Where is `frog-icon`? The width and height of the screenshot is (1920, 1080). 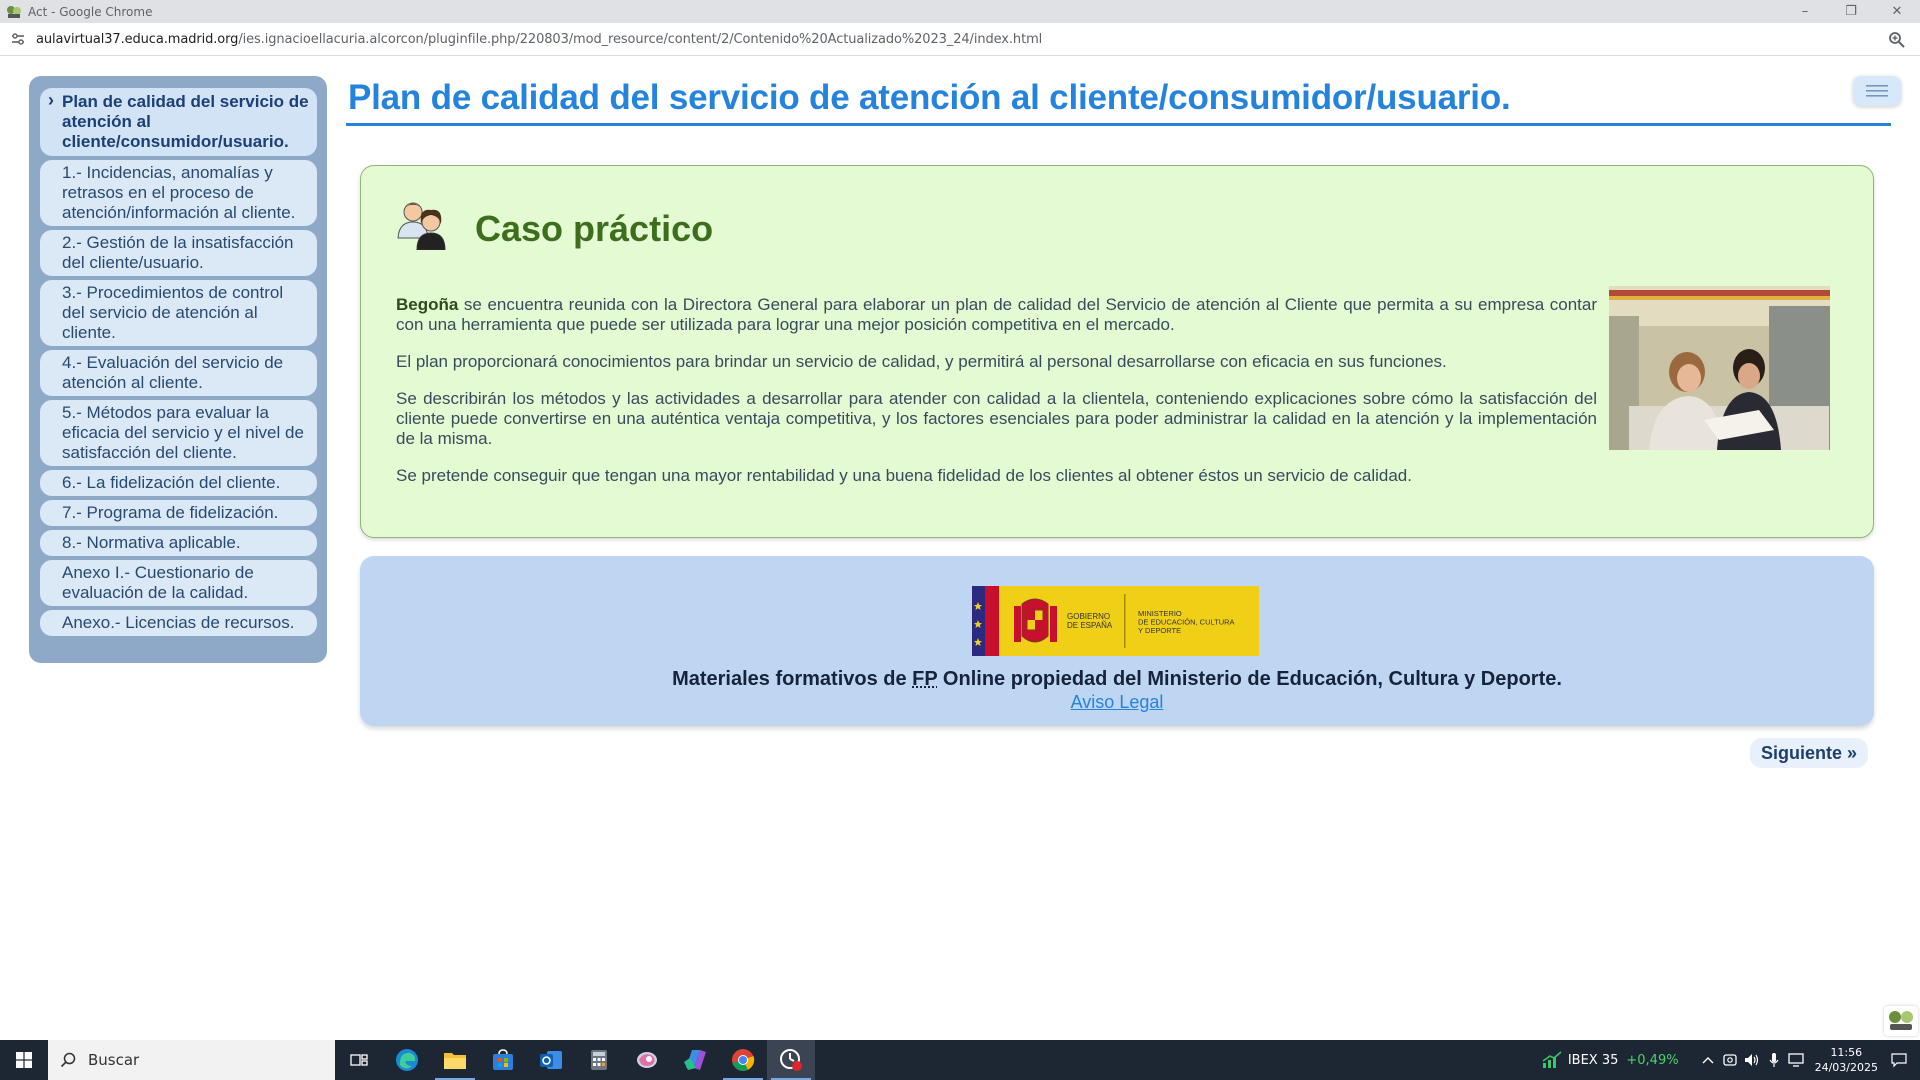
frog-icon is located at coordinates (1901, 1020).